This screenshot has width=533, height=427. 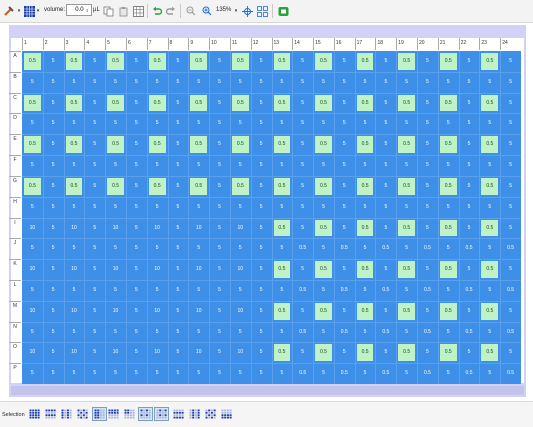 What do you see at coordinates (401, 43) in the screenshot?
I see `column-header: 19` at bounding box center [401, 43].